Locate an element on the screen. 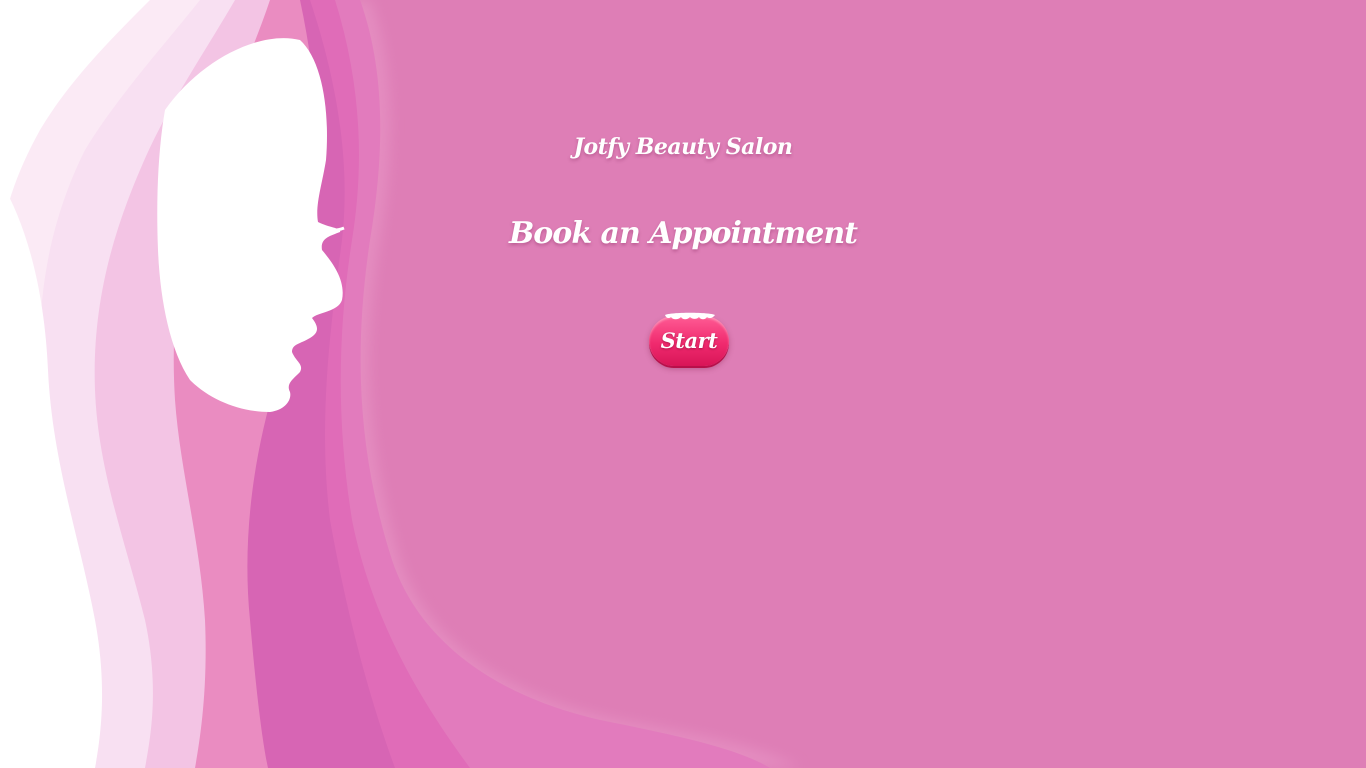  salon-name: Jotfy Beauty Salon is located at coordinates (683, 147).